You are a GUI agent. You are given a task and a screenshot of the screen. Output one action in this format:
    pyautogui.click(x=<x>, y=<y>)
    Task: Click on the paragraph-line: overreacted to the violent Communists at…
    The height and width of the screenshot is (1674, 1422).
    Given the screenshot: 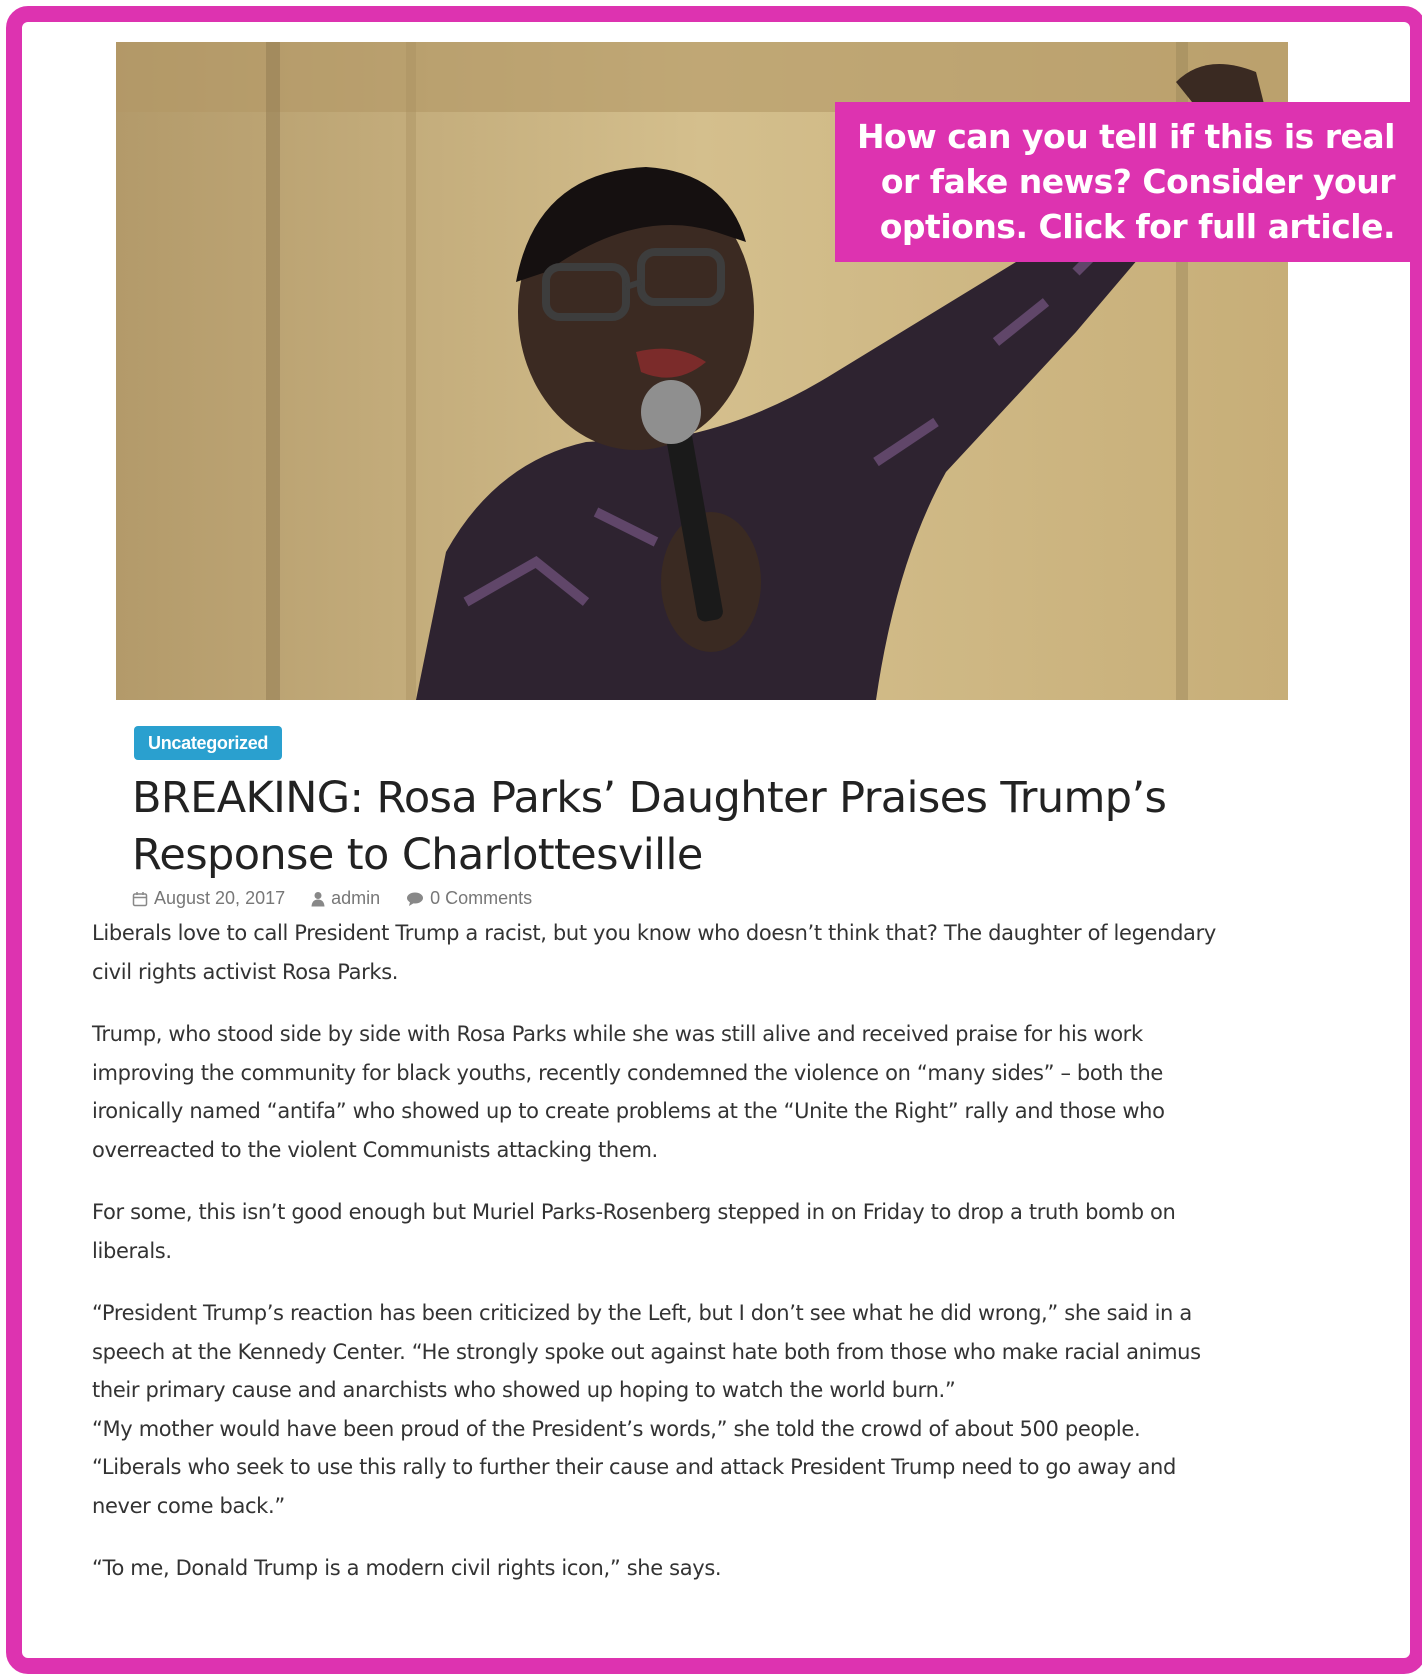 What is the action you would take?
    pyautogui.click(x=375, y=1149)
    